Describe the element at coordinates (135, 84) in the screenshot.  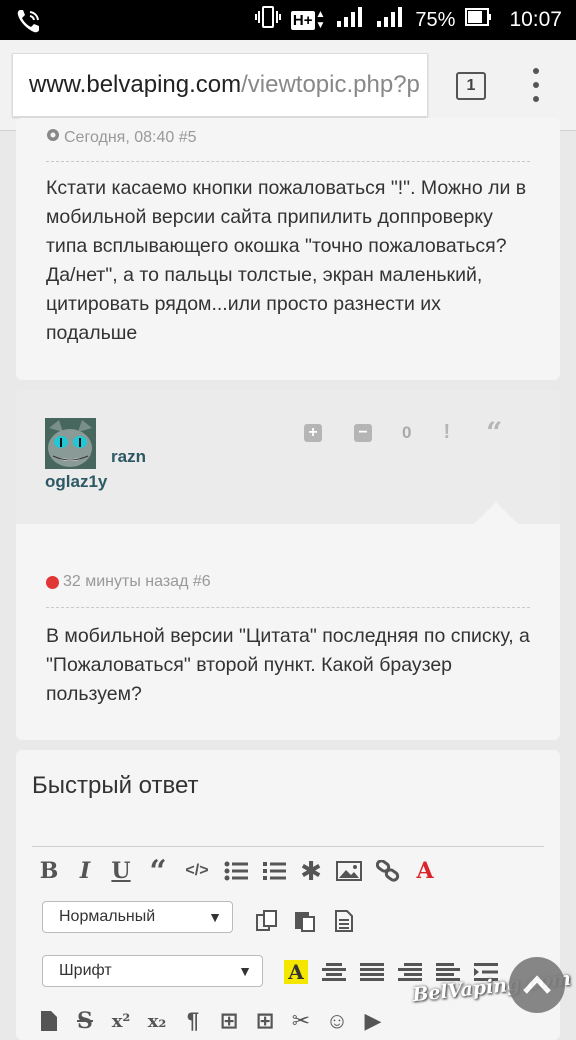
I see `url-domain: www.belvaping.com` at that location.